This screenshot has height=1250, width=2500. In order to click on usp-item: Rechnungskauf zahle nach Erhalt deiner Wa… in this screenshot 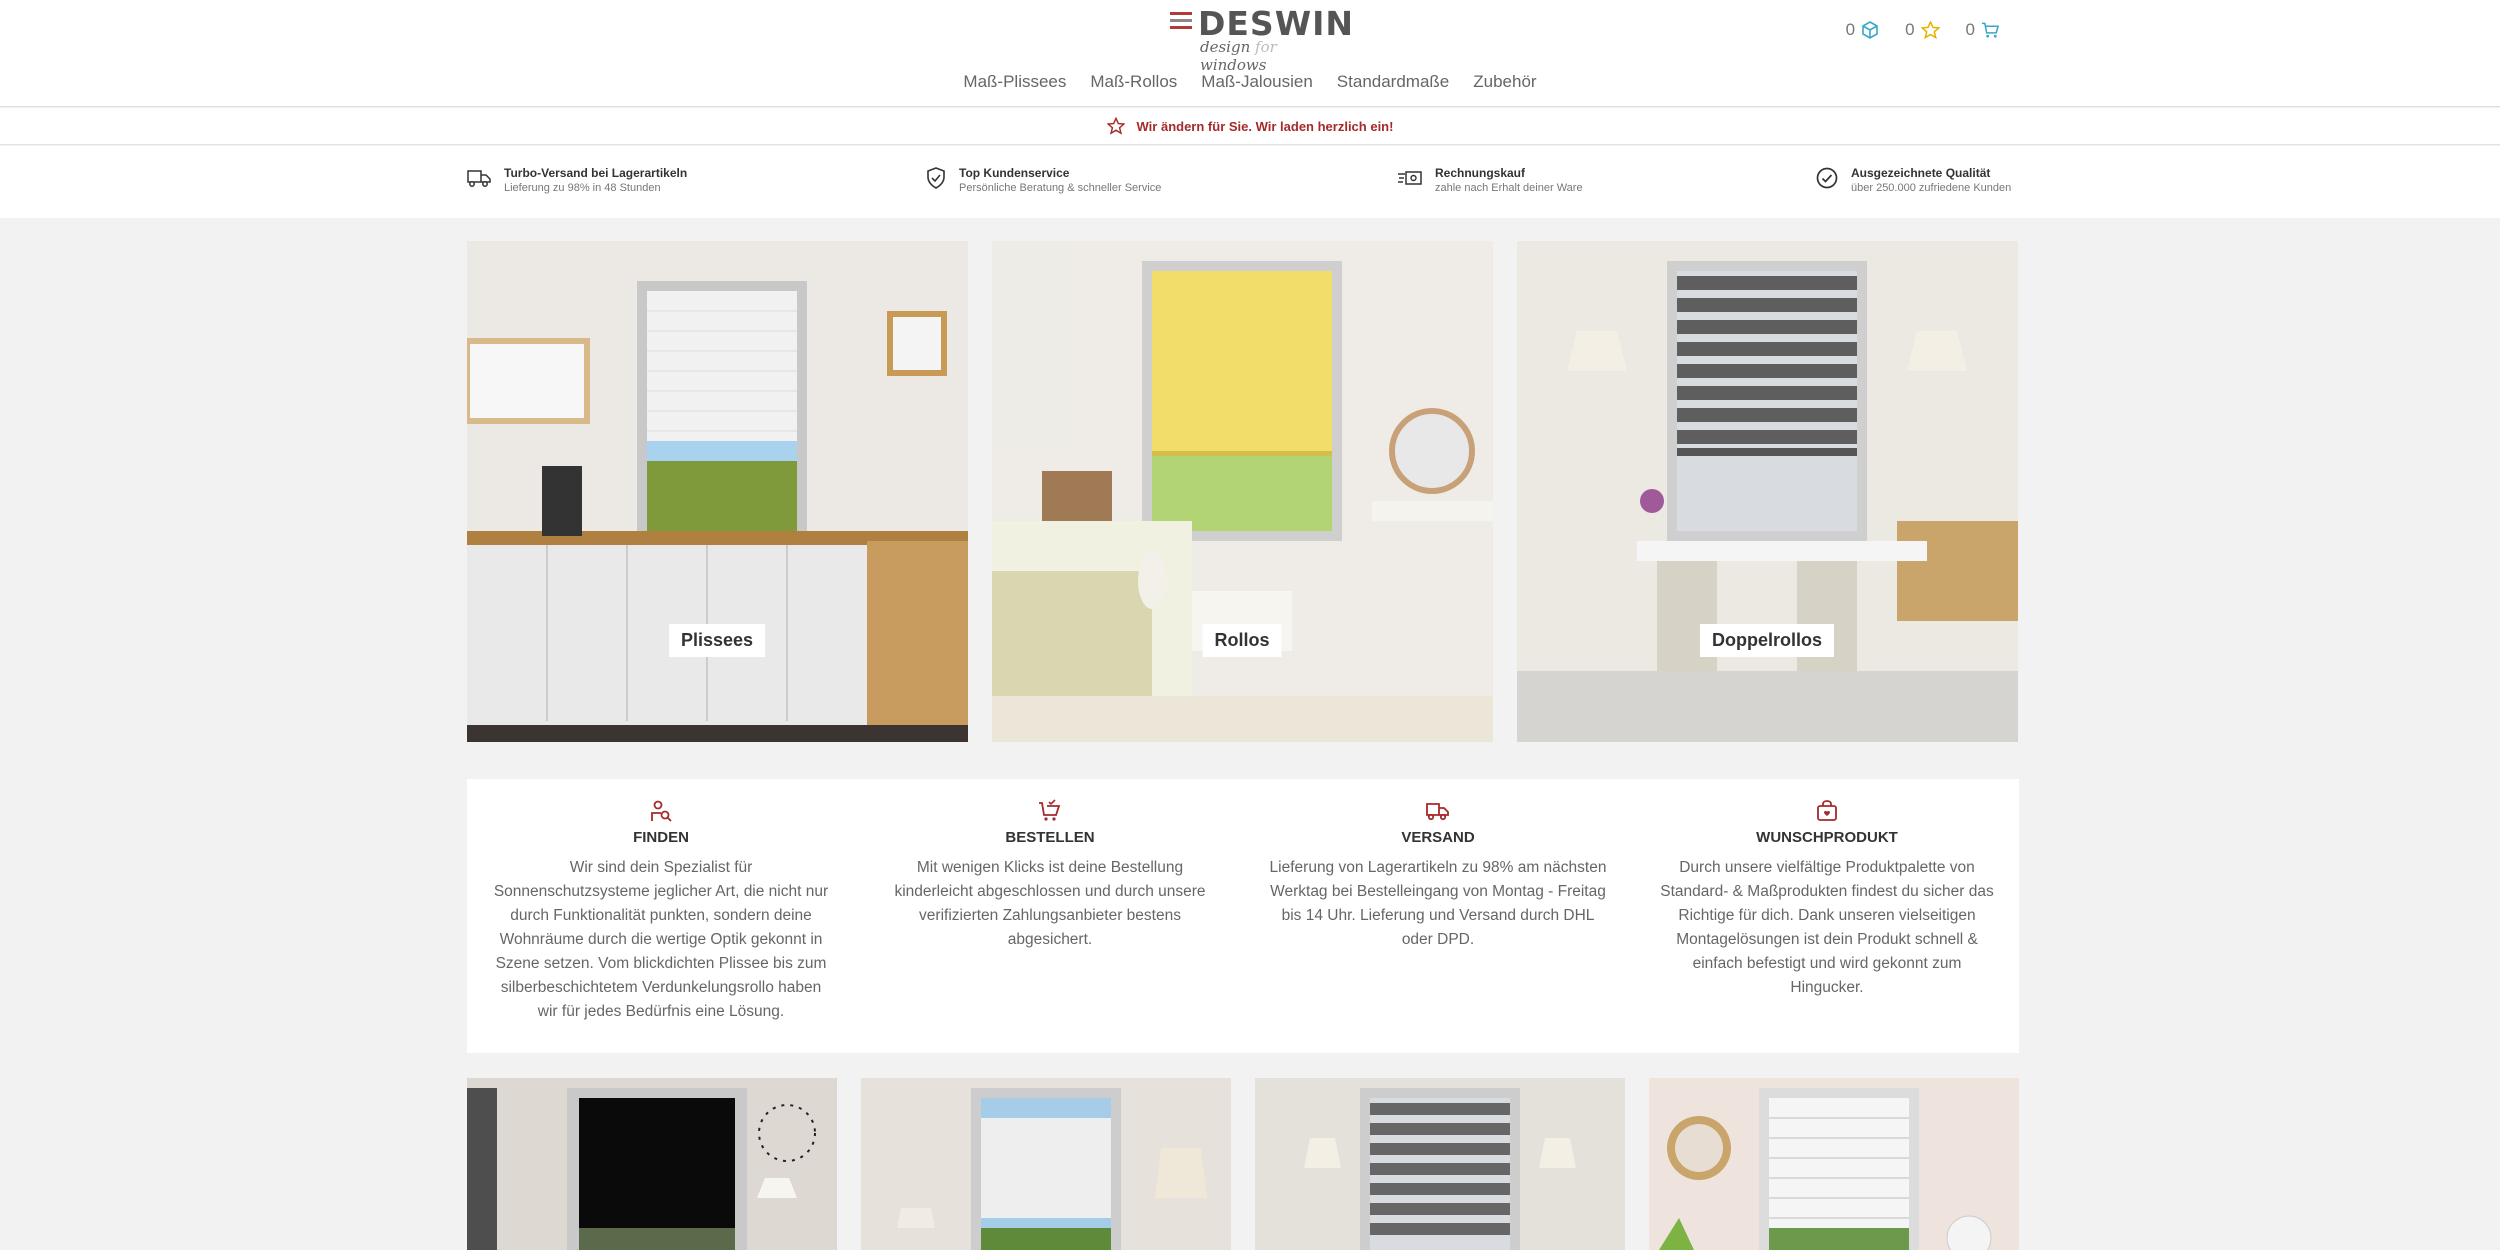, I will do `click(1490, 180)`.